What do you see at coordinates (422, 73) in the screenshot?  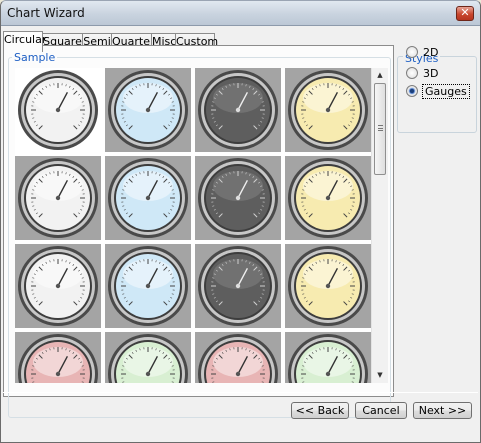 I see `style-option-3d: 3D` at bounding box center [422, 73].